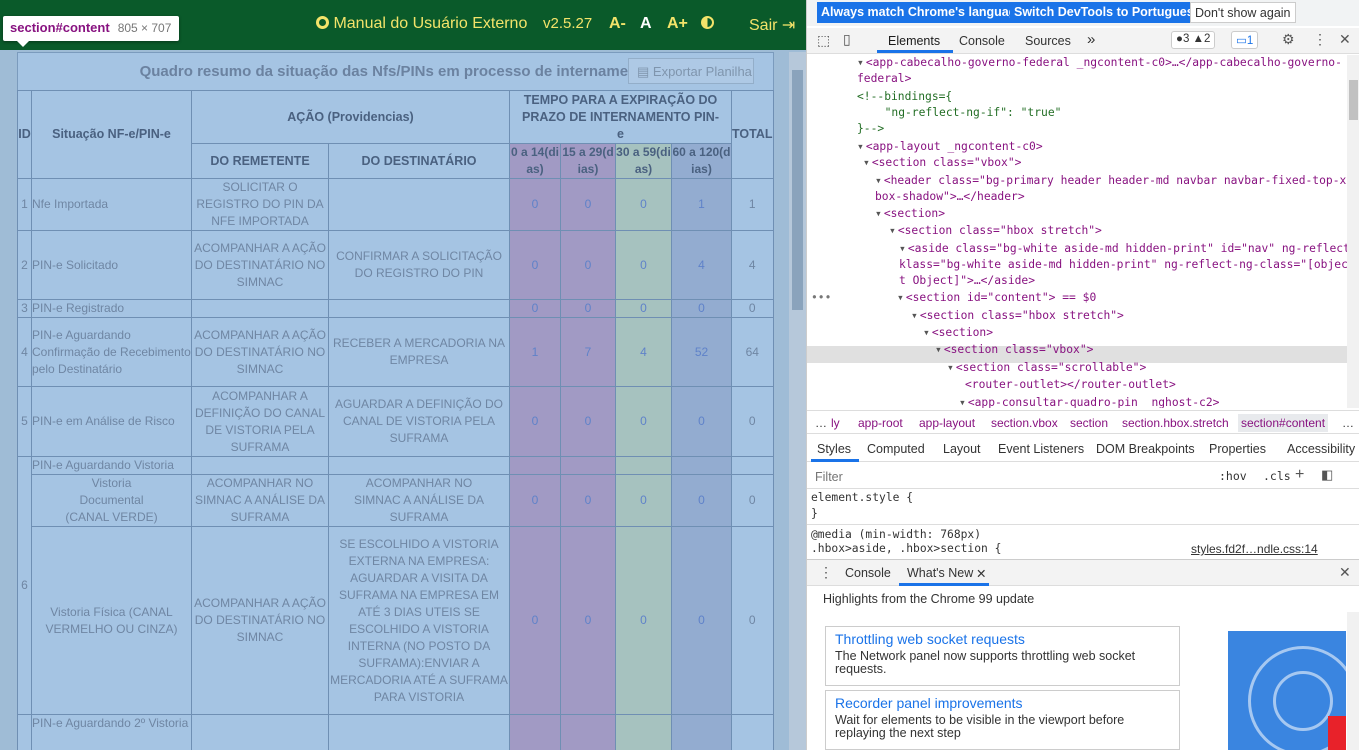 The image size is (1359, 750). Describe the element at coordinates (823, 40) in the screenshot. I see `inspect-icon: ⬚` at that location.